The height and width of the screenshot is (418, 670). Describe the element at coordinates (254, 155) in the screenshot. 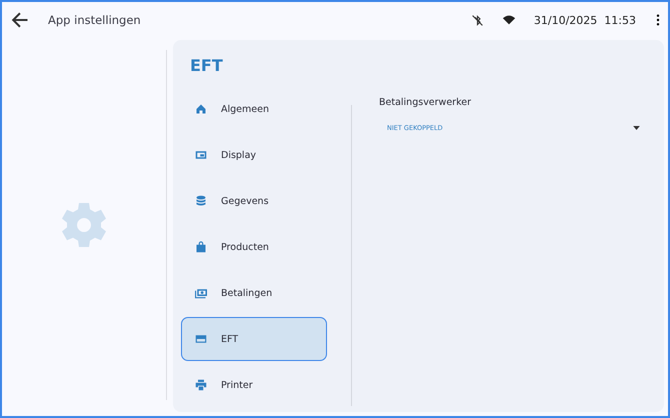

I see `nav-item: Display` at that location.